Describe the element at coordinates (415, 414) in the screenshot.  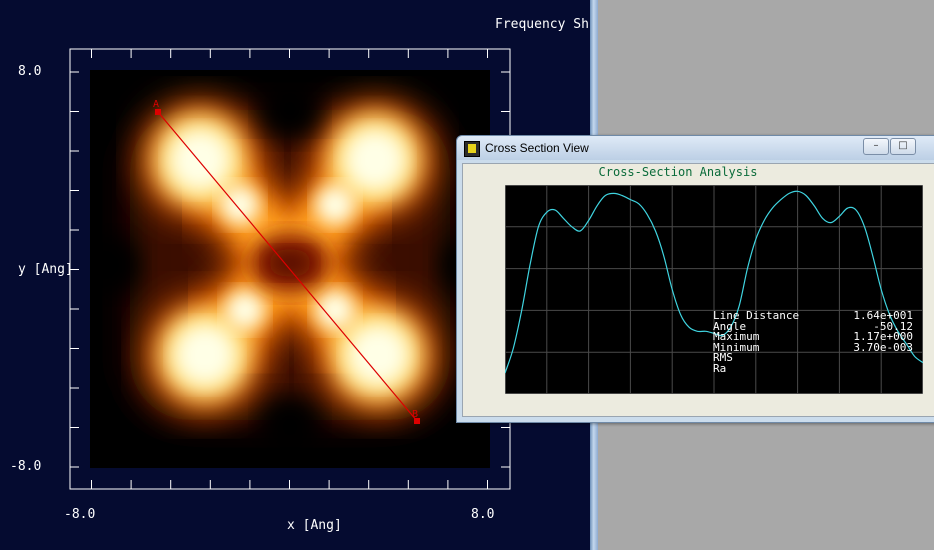
I see `end-label: B` at that location.